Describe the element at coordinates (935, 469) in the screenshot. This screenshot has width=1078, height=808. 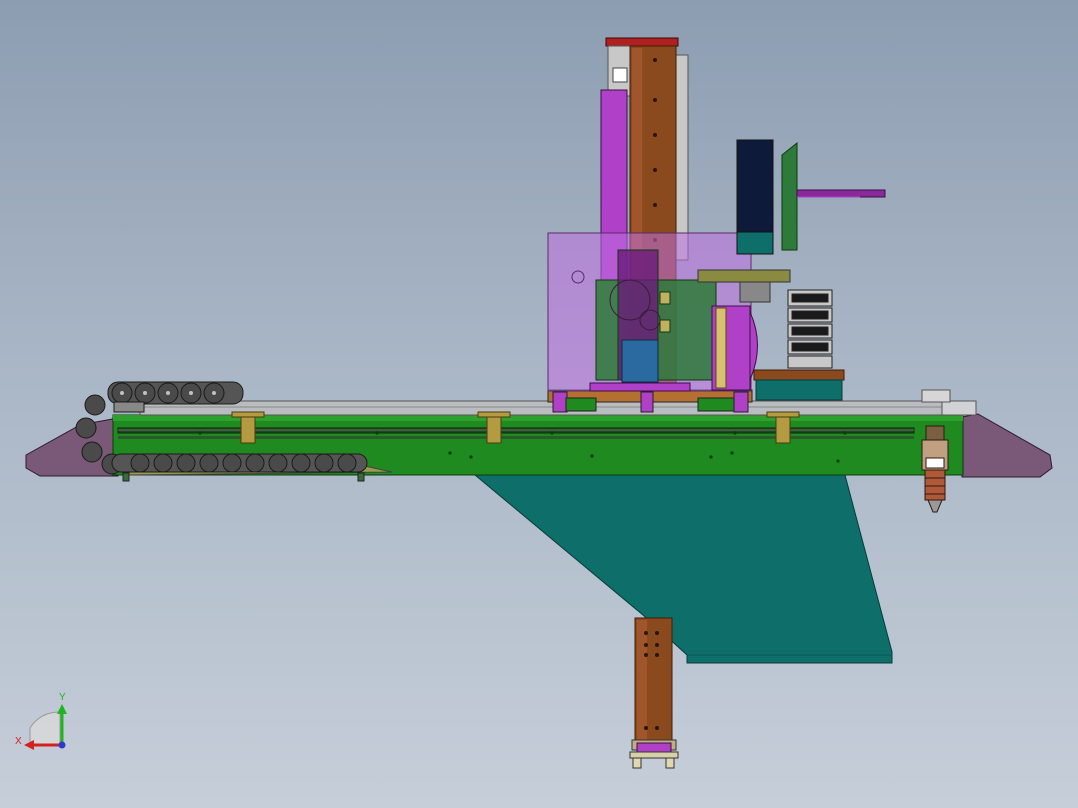
I see `air-filter-regulator` at that location.